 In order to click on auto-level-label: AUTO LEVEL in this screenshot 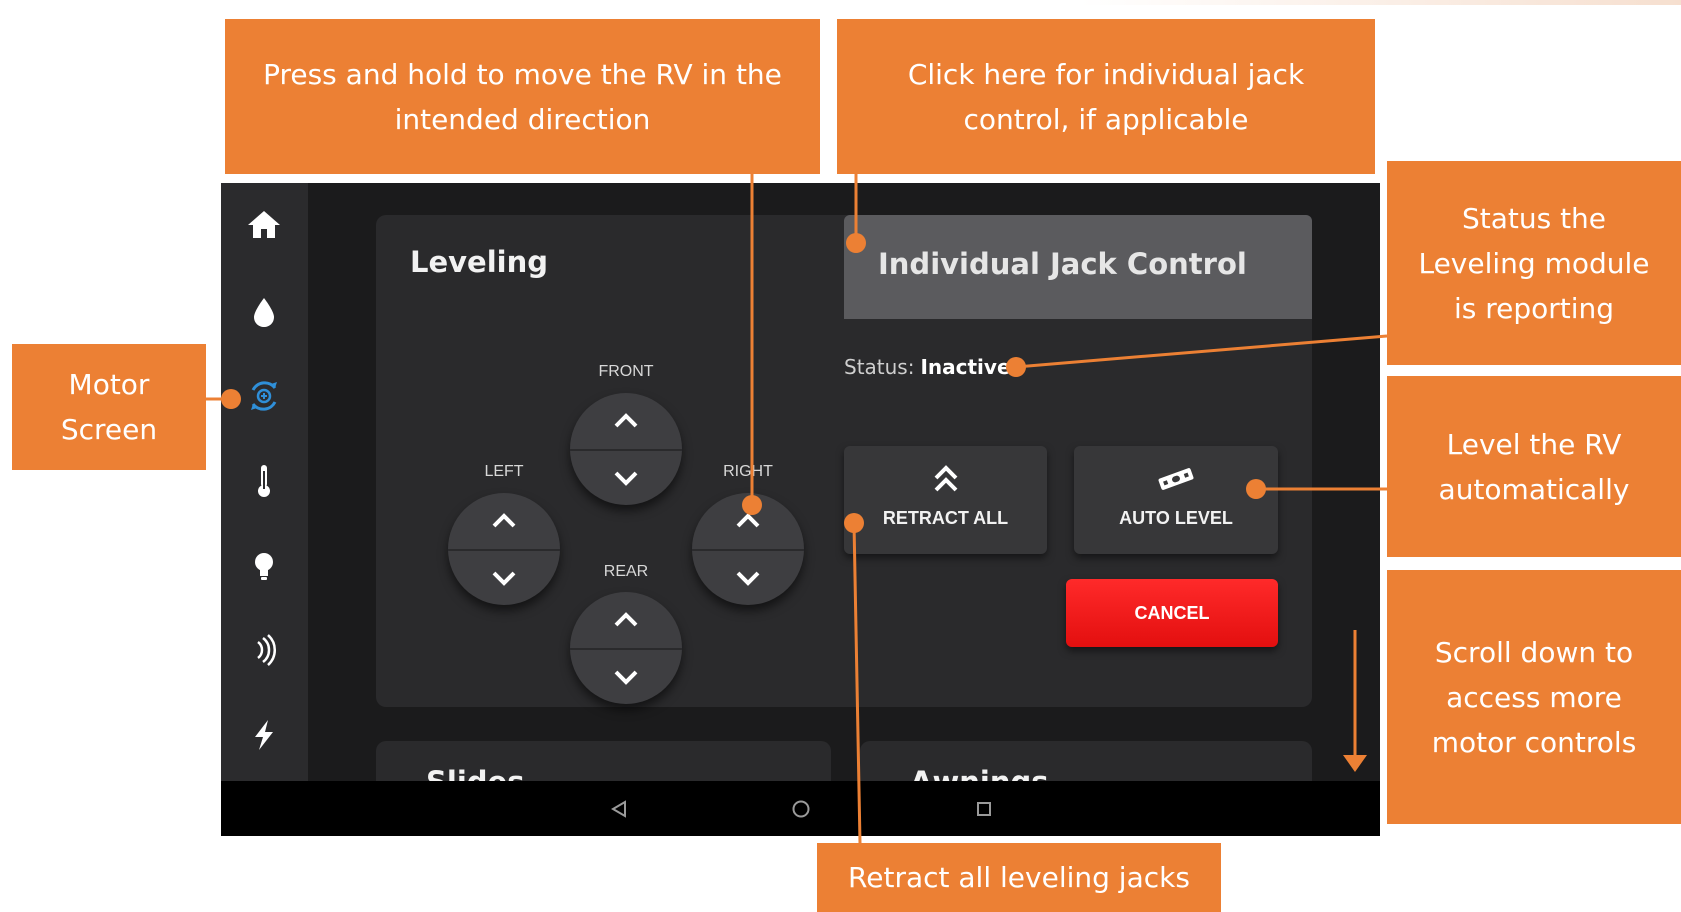, I will do `click(1176, 518)`.